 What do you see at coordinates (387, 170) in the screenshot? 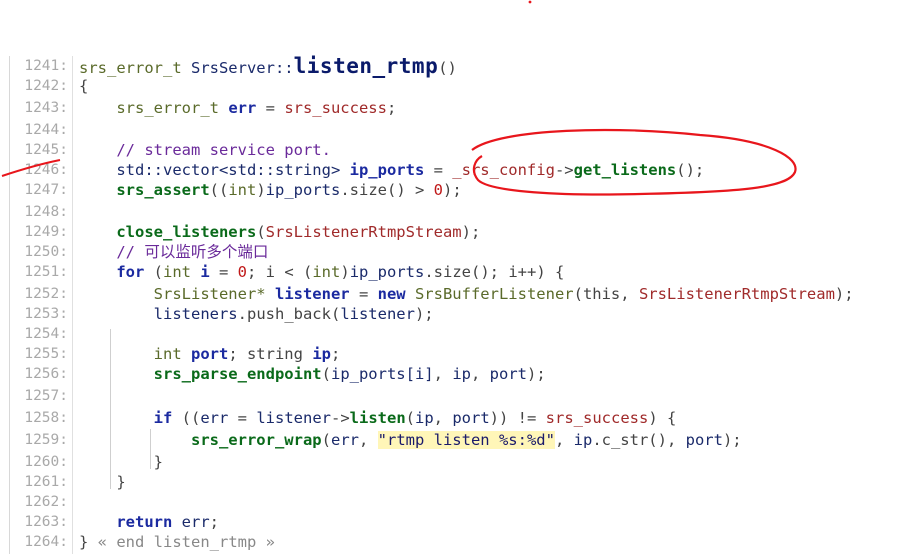
I see `code-token: ip_ports` at bounding box center [387, 170].